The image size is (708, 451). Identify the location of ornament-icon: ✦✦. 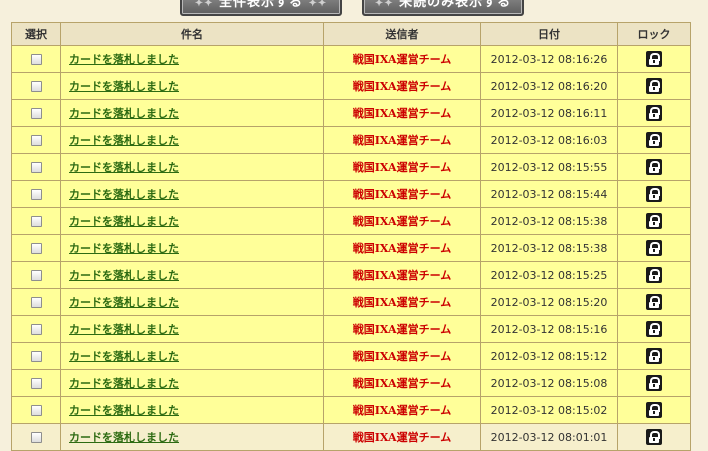
(204, 4).